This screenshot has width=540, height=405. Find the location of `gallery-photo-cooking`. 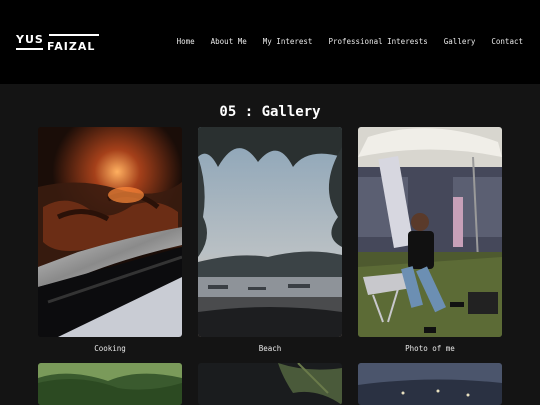

gallery-photo-cooking is located at coordinates (110, 232).